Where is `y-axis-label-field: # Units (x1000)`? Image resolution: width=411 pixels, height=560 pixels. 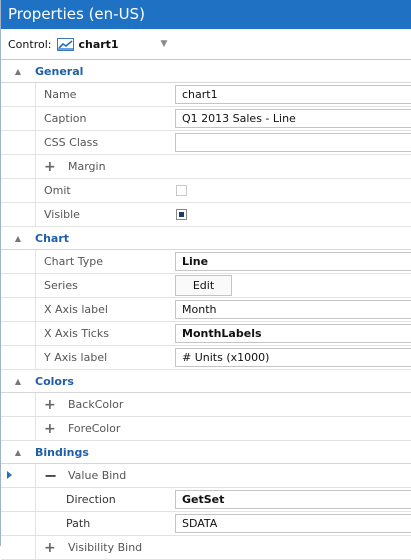 y-axis-label-field: # Units (x1000) is located at coordinates (293, 357).